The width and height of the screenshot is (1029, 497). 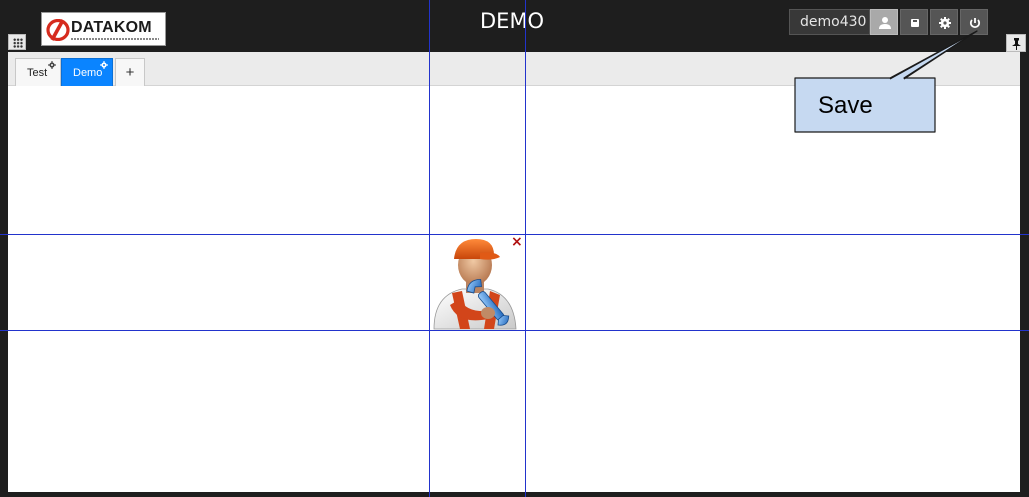 I want to click on tab-demo: Demo, so click(x=87, y=72).